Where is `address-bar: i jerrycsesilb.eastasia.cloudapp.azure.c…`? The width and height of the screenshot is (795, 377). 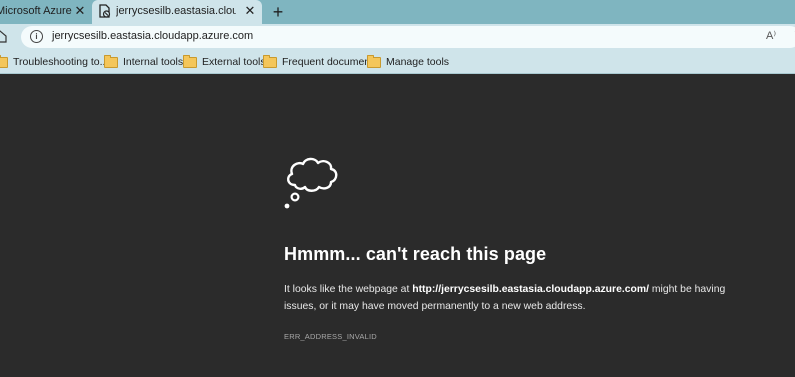 address-bar: i jerrycsesilb.eastasia.cloudapp.azure.c… is located at coordinates (408, 37).